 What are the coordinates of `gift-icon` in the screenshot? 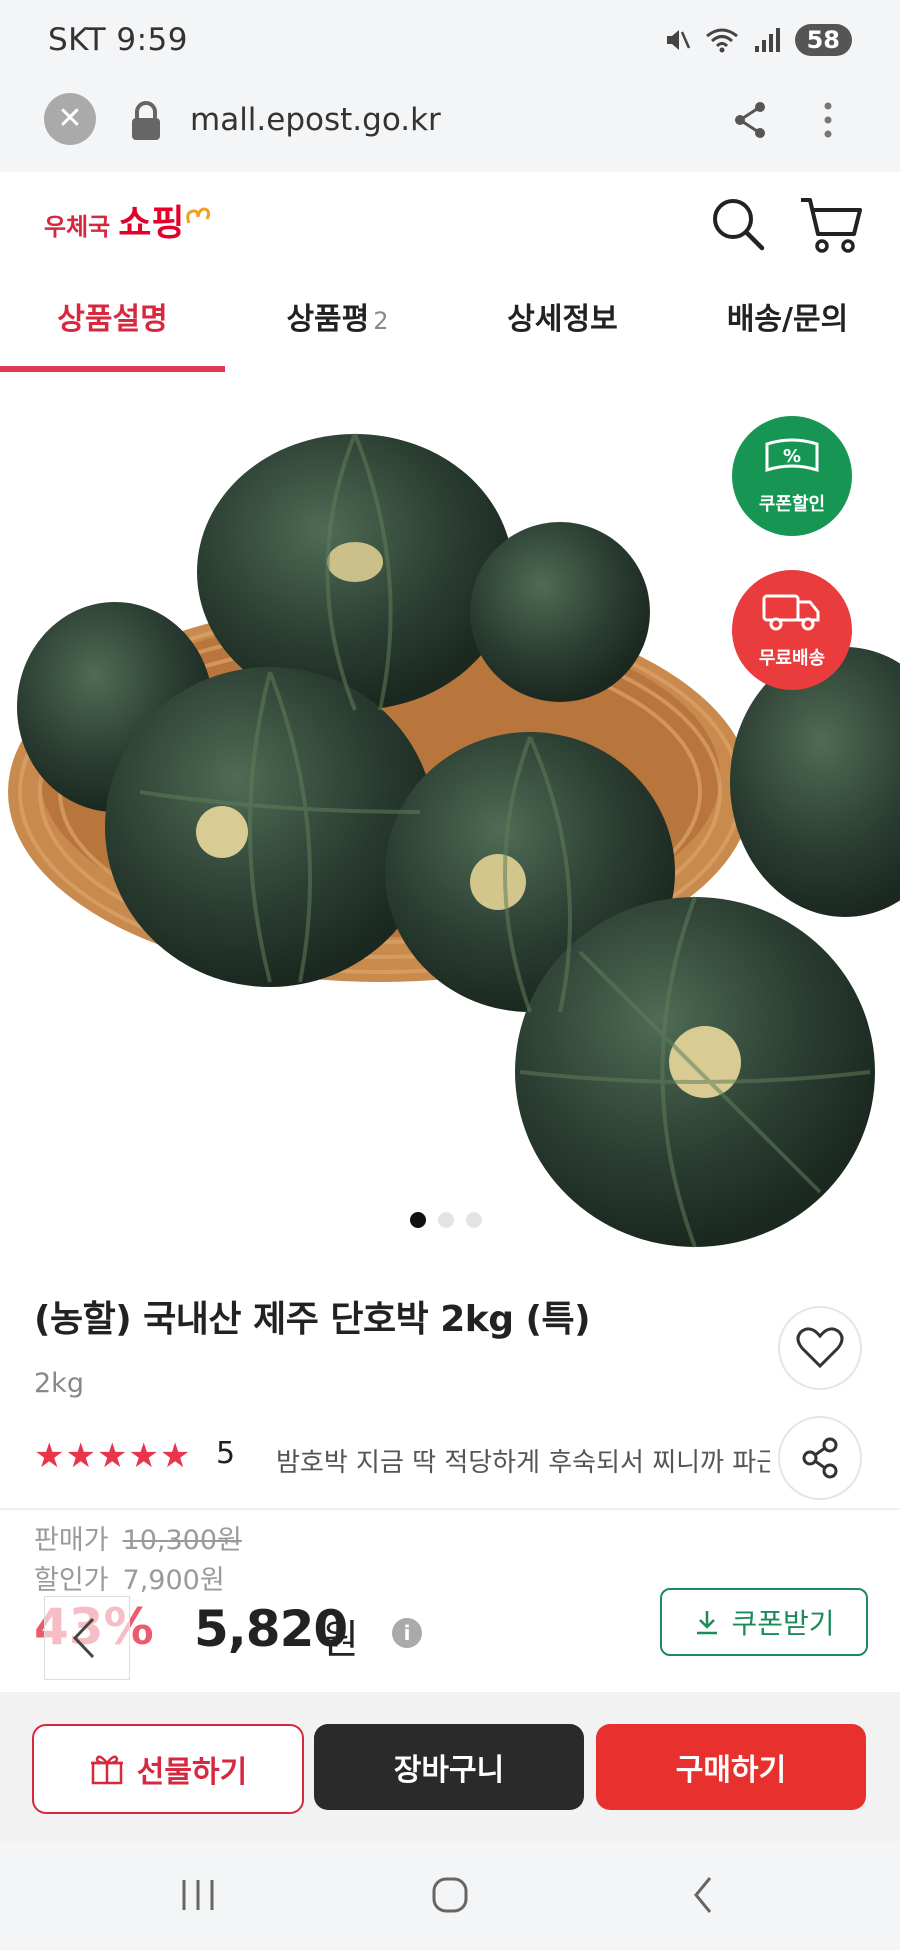 It's located at (106, 1770).